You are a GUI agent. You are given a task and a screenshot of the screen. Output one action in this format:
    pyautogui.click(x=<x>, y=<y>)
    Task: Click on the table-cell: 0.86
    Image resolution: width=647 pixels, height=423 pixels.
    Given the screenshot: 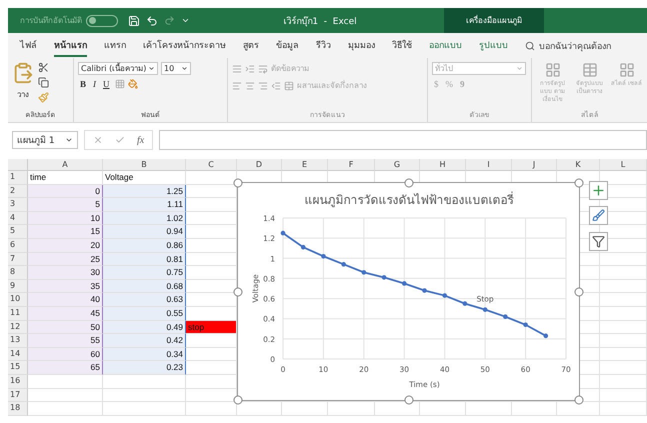 What is the action you would take?
    pyautogui.click(x=144, y=245)
    